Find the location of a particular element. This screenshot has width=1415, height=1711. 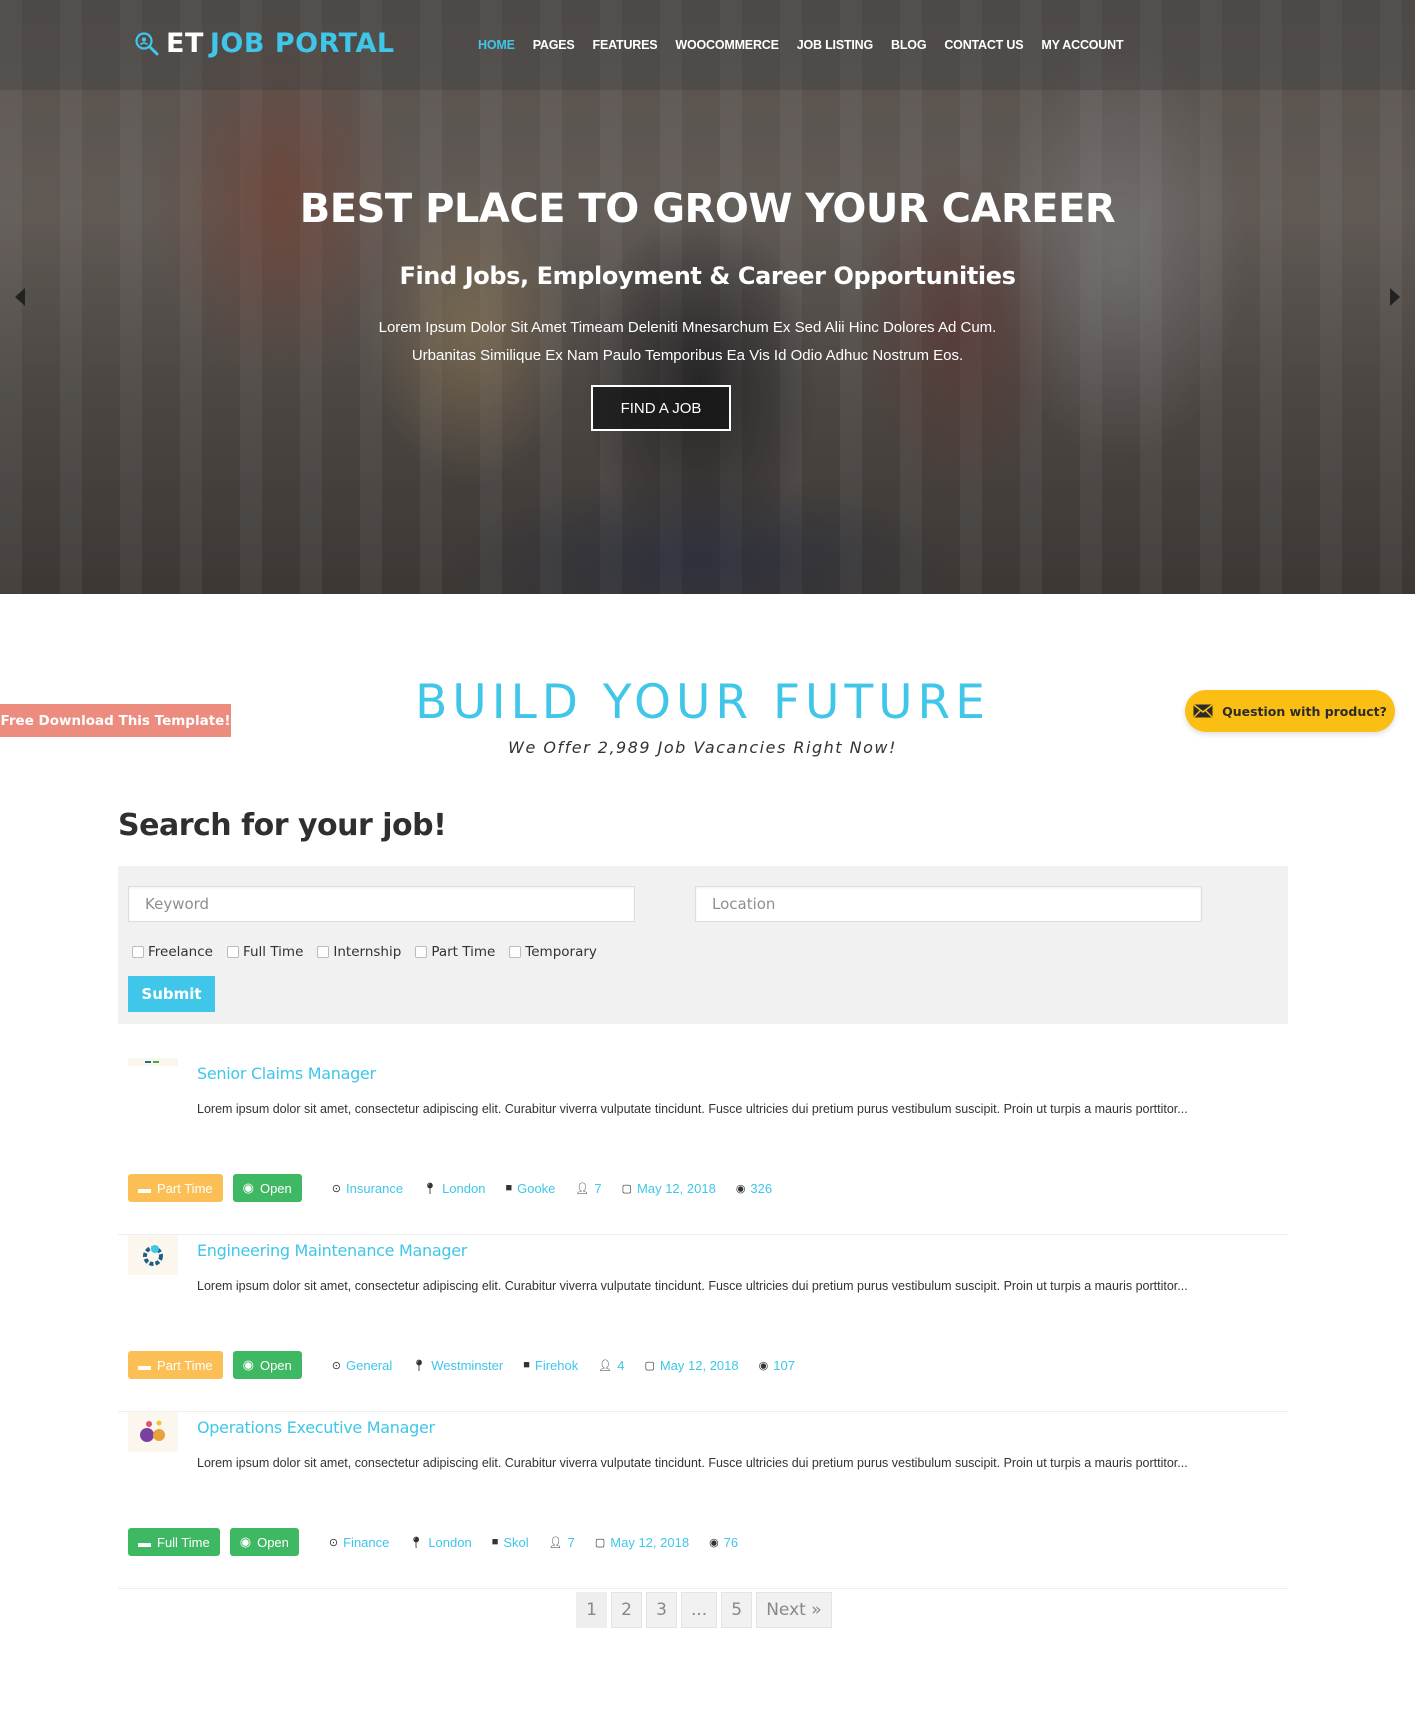

keyword-input is located at coordinates (381, 904).